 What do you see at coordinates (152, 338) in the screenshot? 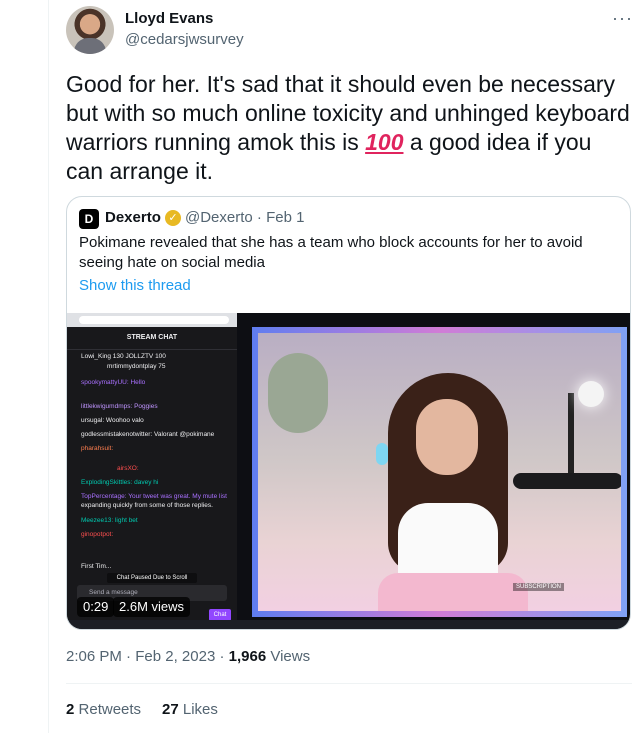
I see `chat-header: STREAM CHAT` at bounding box center [152, 338].